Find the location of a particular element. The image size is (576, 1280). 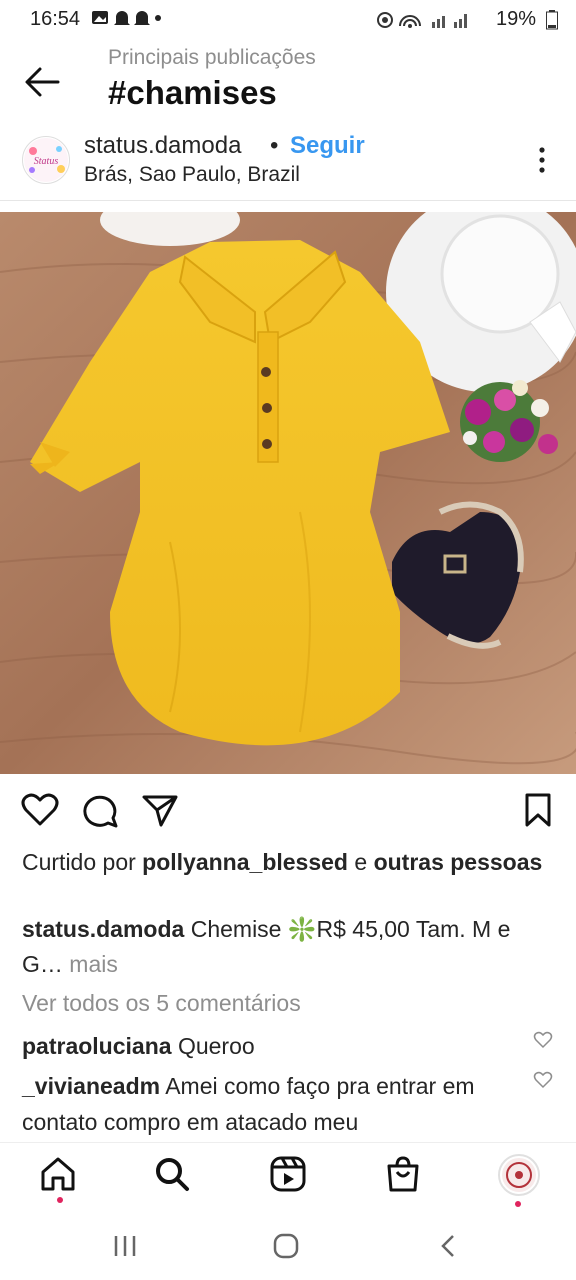

comment-item: patraoluciana Queroo is located at coordinates (272, 1046).